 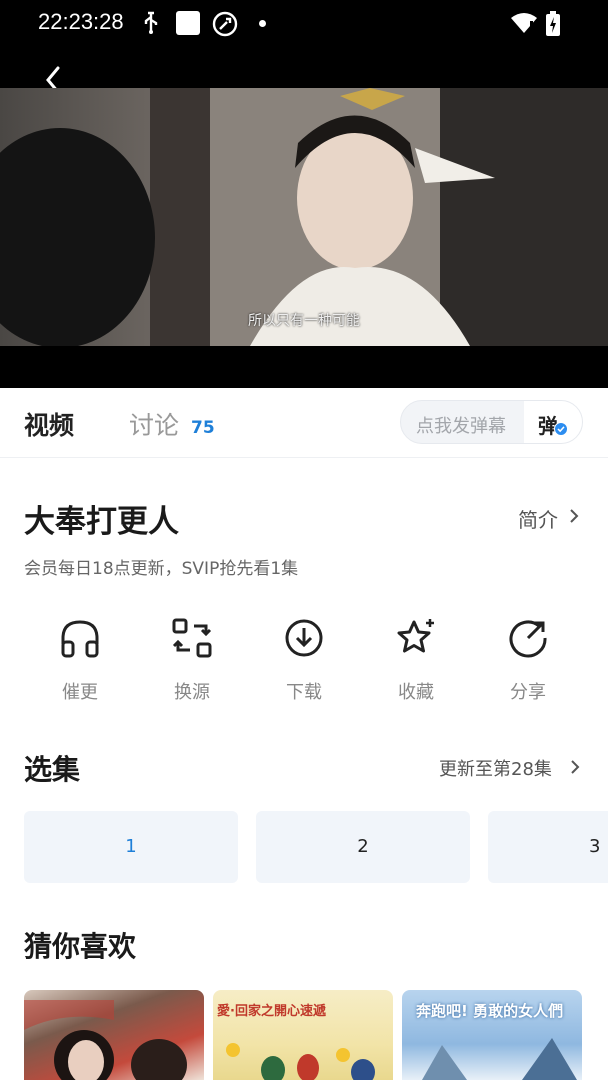 What do you see at coordinates (416, 692) in the screenshot?
I see `action-label: 收藏` at bounding box center [416, 692].